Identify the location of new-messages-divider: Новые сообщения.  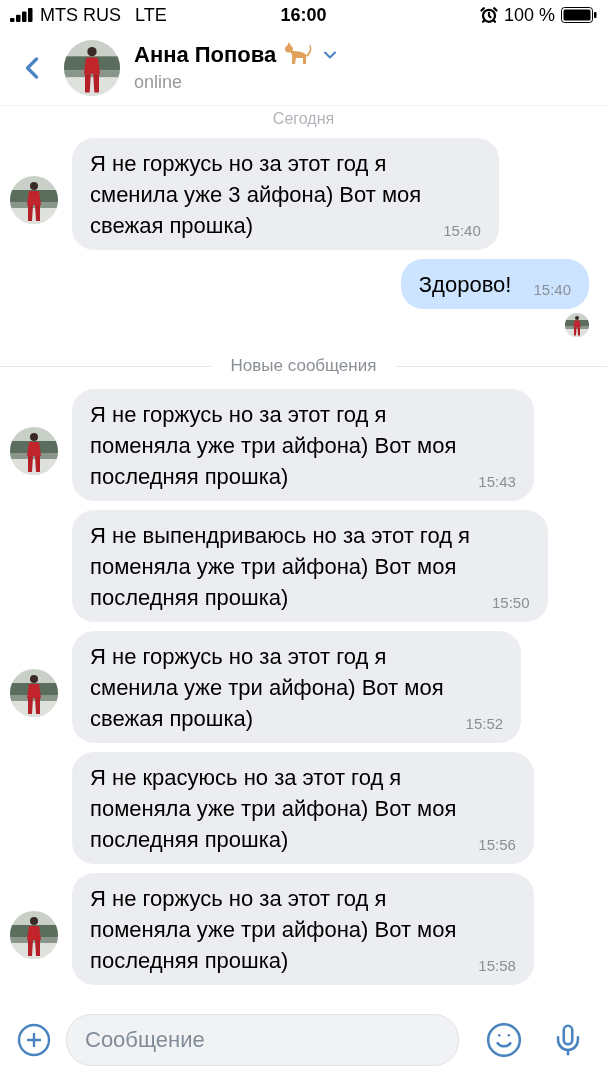
(303, 366).